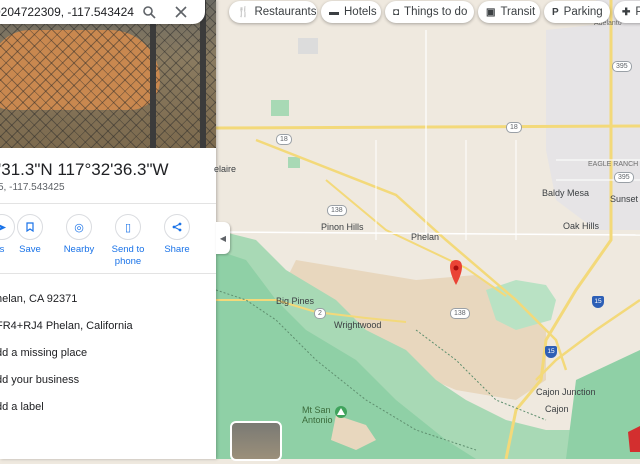 The width and height of the screenshot is (640, 464). What do you see at coordinates (38, 299) in the screenshot?
I see `address-row: helan, CA 92371` at bounding box center [38, 299].